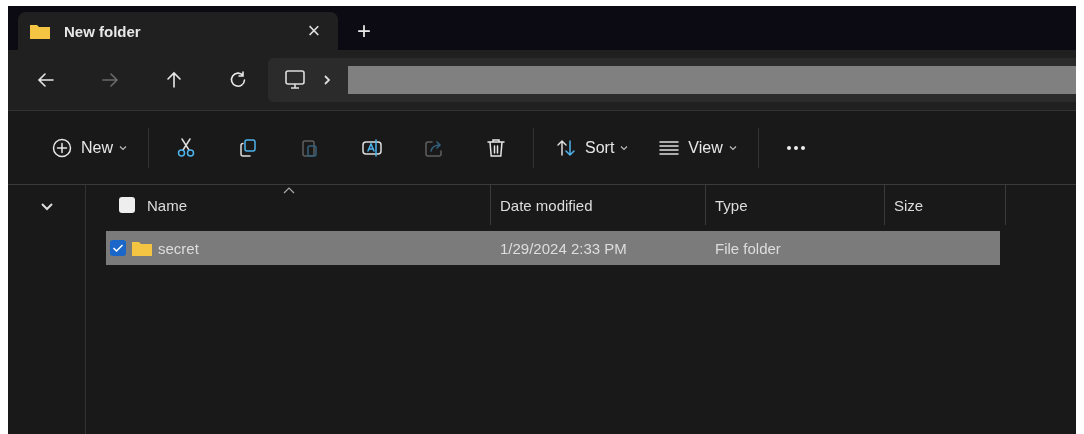  What do you see at coordinates (89, 147) in the screenshot?
I see `new-button: New` at bounding box center [89, 147].